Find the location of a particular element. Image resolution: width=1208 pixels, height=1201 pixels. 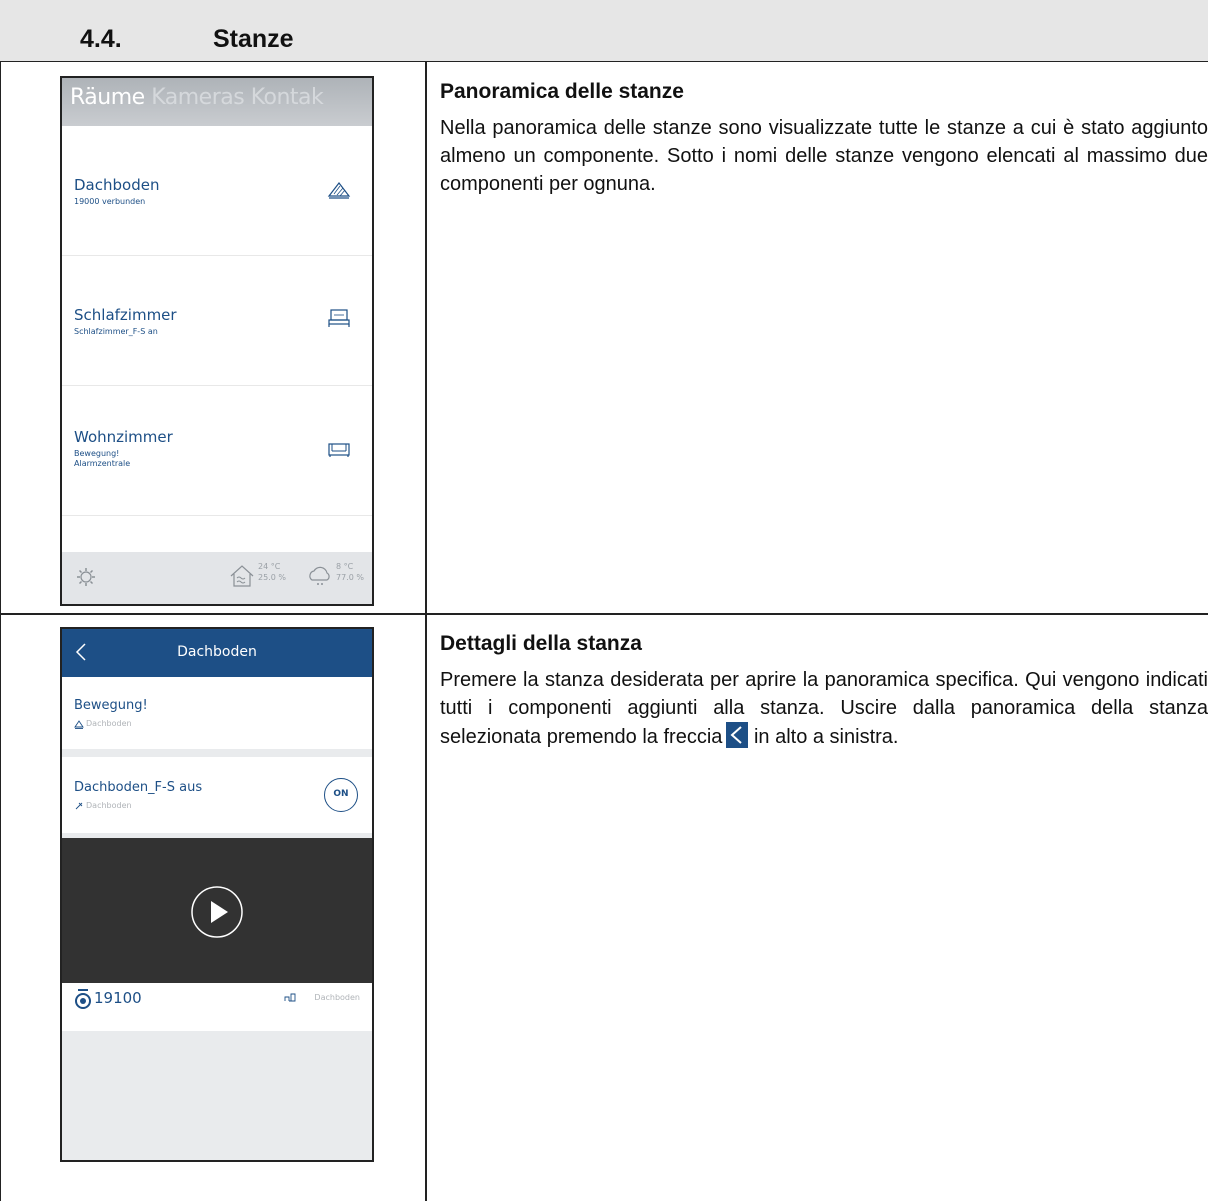

back-arrow-icon is located at coordinates (737, 735).